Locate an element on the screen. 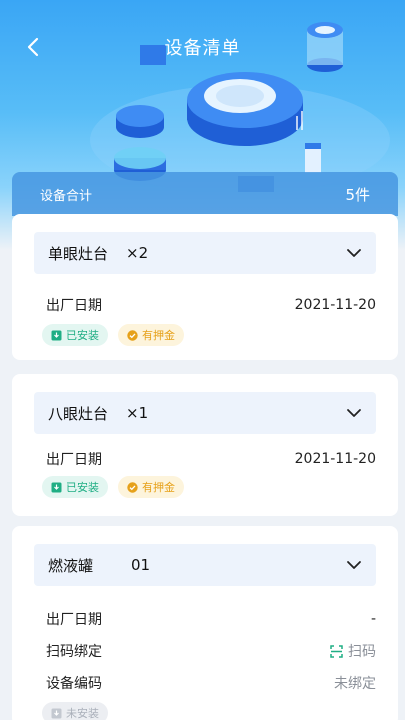 The image size is (405, 720). detail-row: 设备编码 未绑定 is located at coordinates (205, 683).